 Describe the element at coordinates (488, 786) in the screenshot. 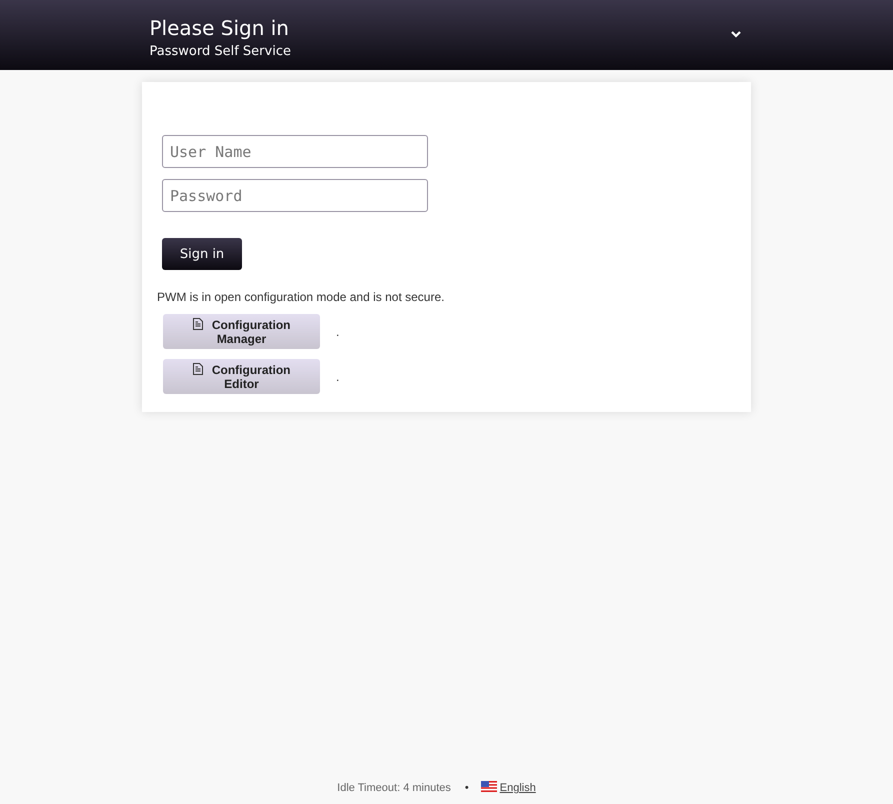

I see `flag-icon` at that location.